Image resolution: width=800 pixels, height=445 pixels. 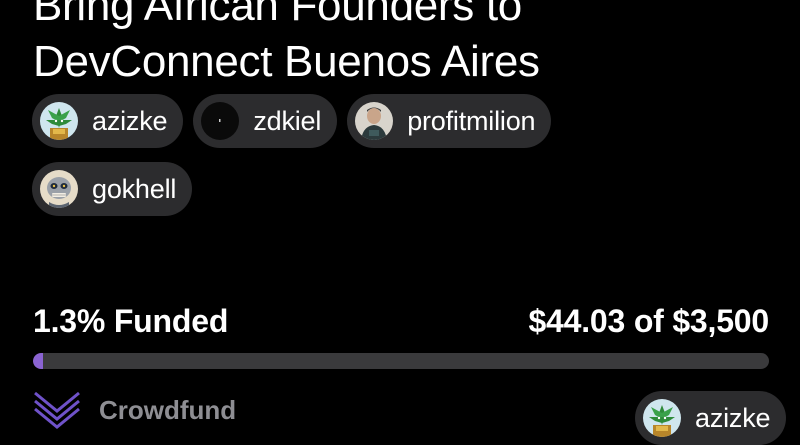 What do you see at coordinates (374, 121) in the screenshot?
I see `person-photo-avatar-icon` at bounding box center [374, 121].